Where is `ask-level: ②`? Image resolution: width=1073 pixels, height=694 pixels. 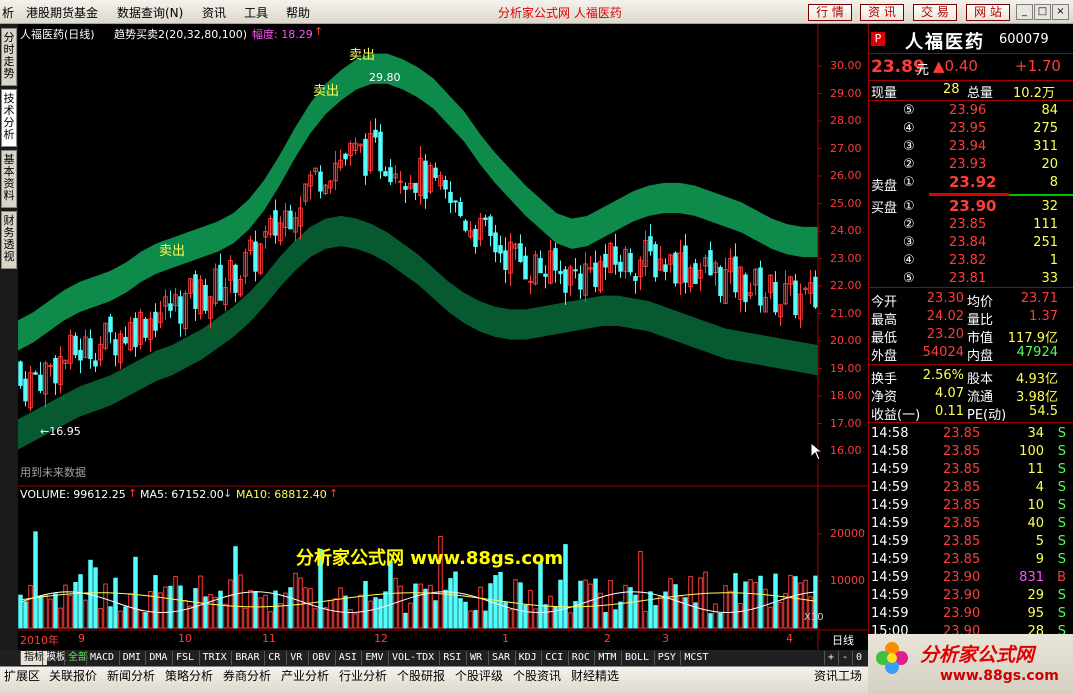 ask-level: ② is located at coordinates (909, 164).